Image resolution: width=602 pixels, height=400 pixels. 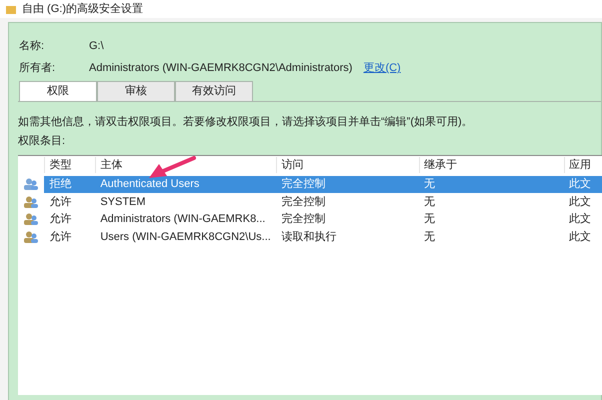 What do you see at coordinates (149, 184) in the screenshot?
I see `table-cell-text: Authenticated Users` at bounding box center [149, 184].